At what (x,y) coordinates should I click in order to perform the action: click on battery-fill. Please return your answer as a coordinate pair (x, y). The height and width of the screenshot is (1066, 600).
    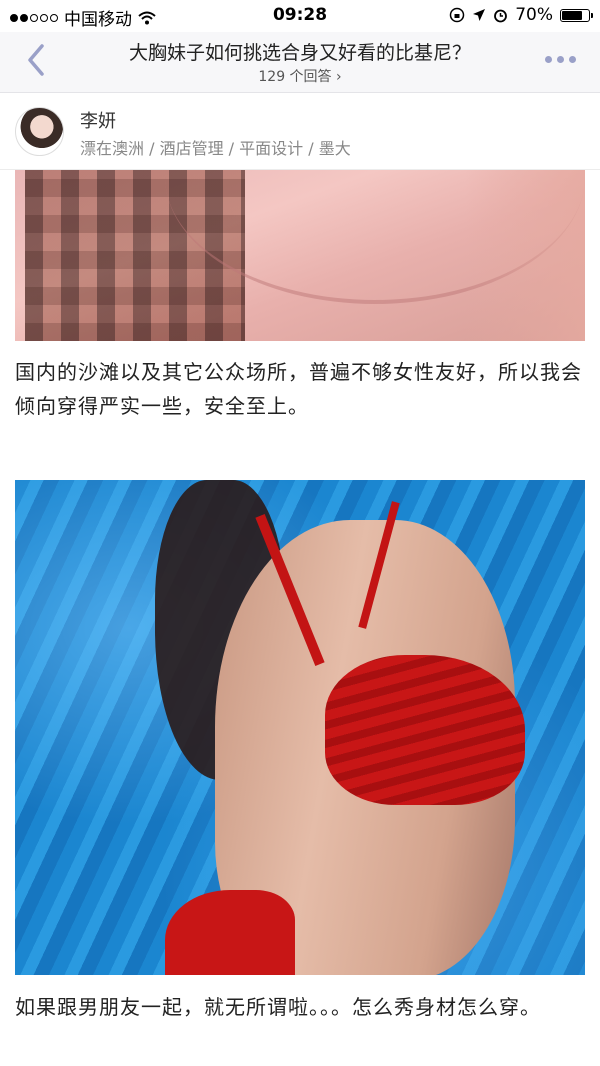
    Looking at the image, I should click on (572, 15).